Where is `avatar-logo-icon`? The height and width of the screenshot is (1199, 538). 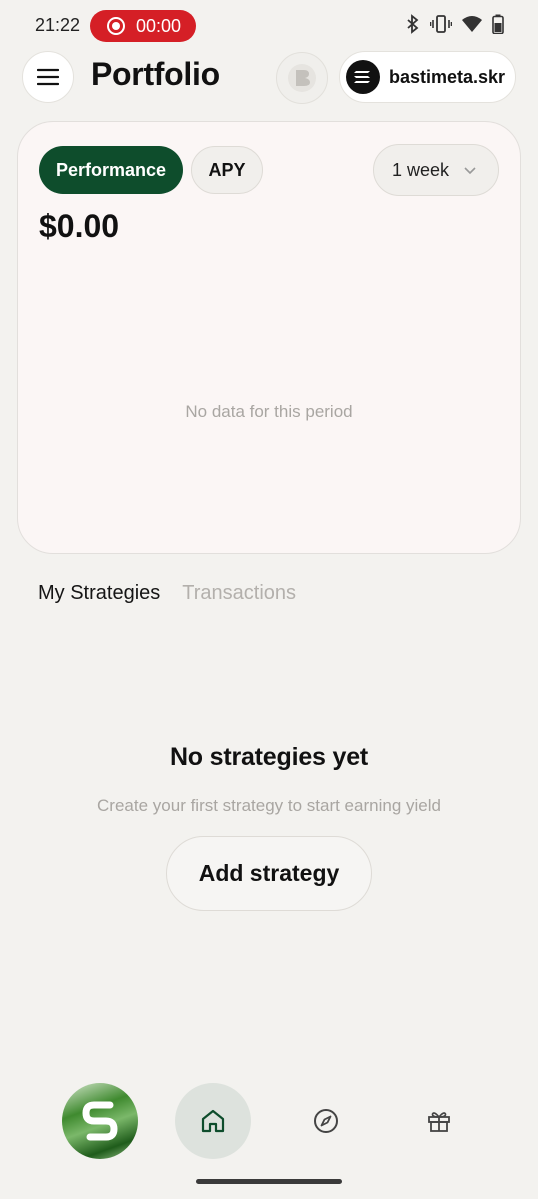 avatar-logo-icon is located at coordinates (100, 1121).